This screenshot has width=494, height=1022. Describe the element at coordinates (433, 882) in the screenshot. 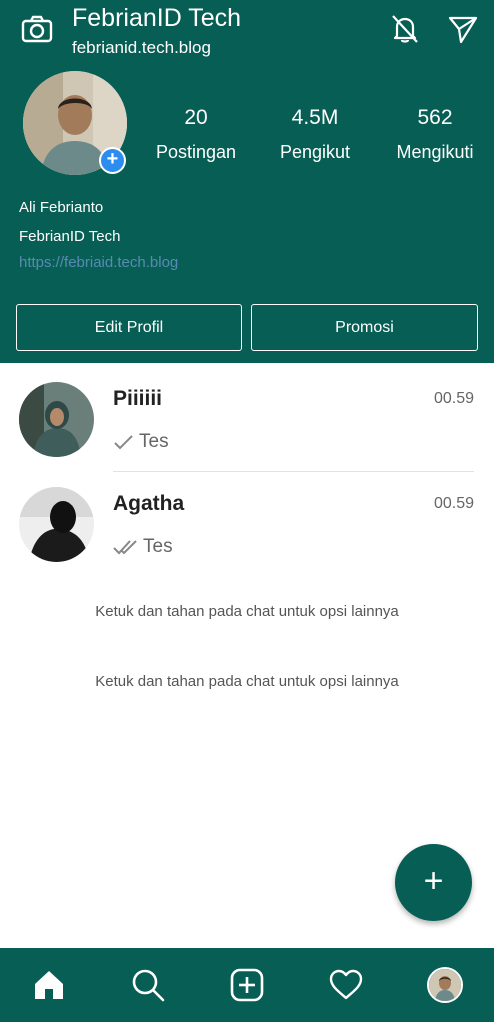

I see `new-chat-button: +` at that location.